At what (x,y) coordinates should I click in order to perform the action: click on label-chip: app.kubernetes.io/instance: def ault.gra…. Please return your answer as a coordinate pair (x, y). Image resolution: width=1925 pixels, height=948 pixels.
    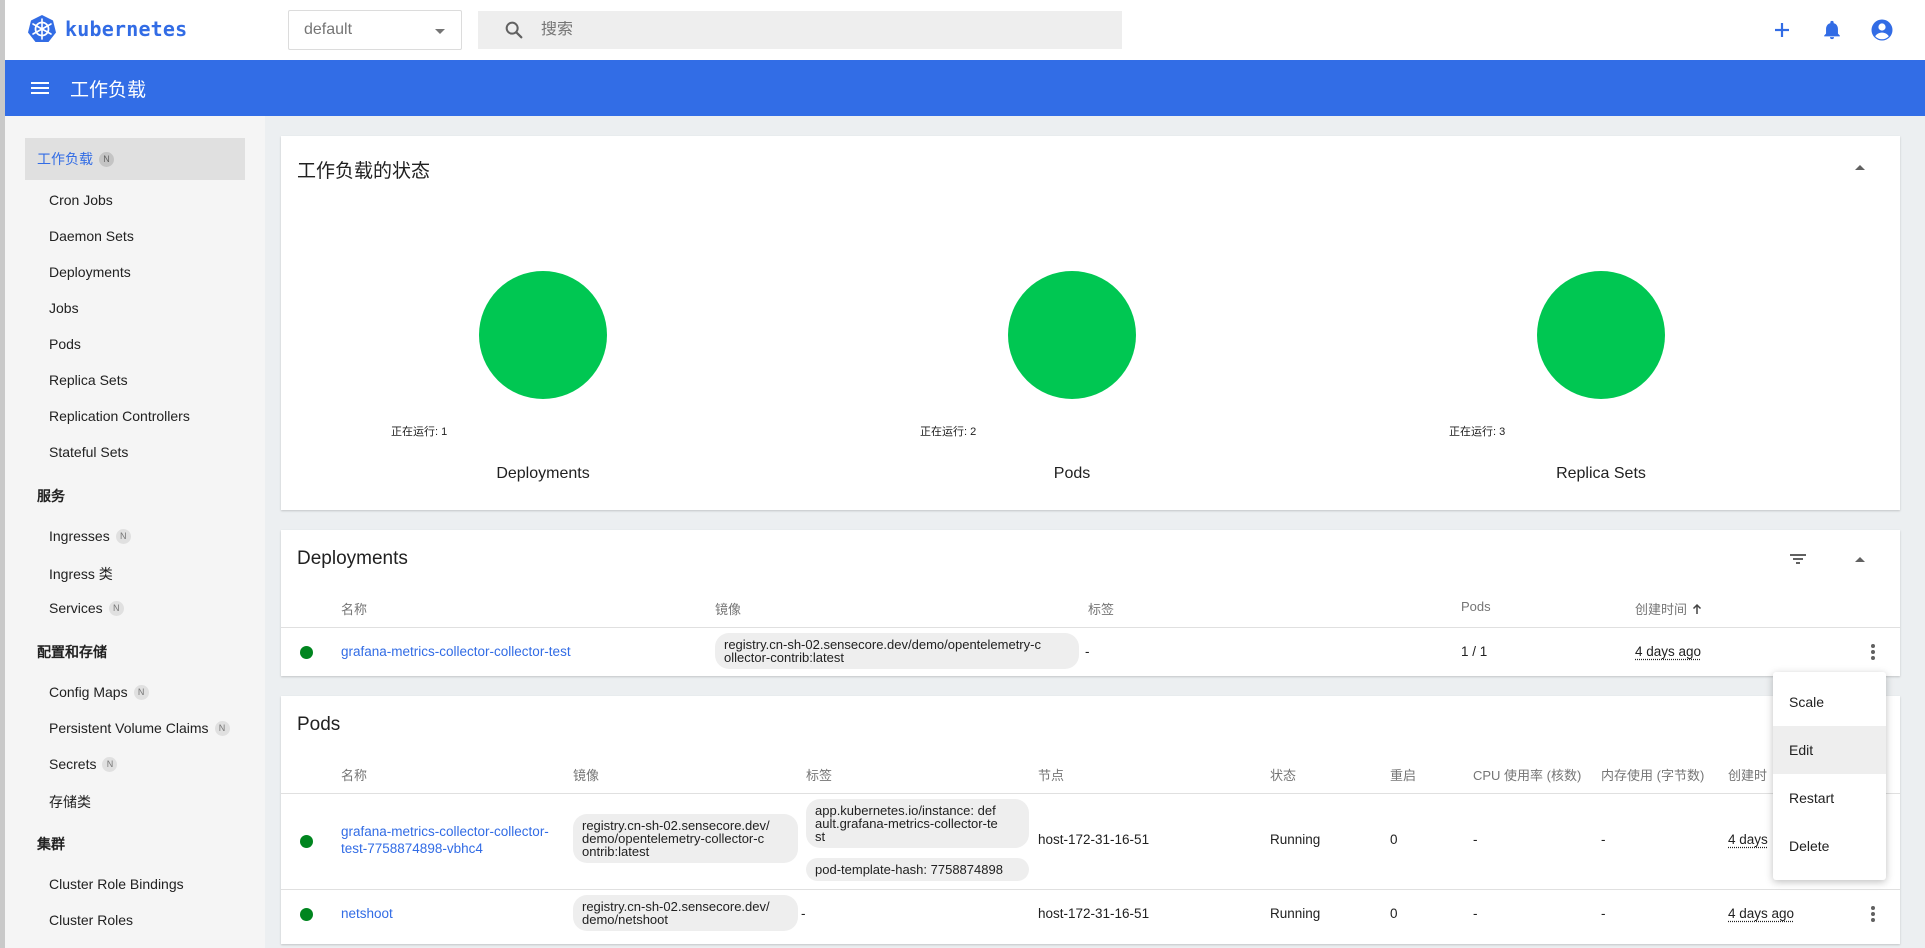
    Looking at the image, I should click on (917, 823).